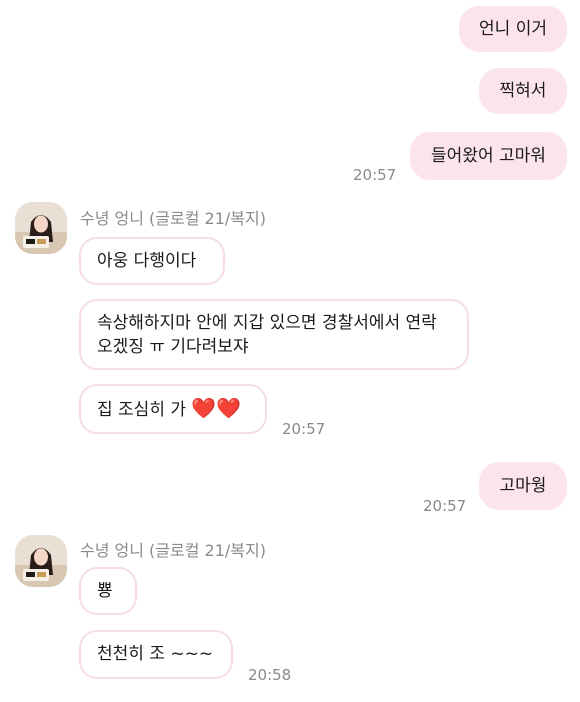 This screenshot has height=702, width=580. Describe the element at coordinates (142, 410) in the screenshot. I see `message-text: 집 조심히 가` at that location.